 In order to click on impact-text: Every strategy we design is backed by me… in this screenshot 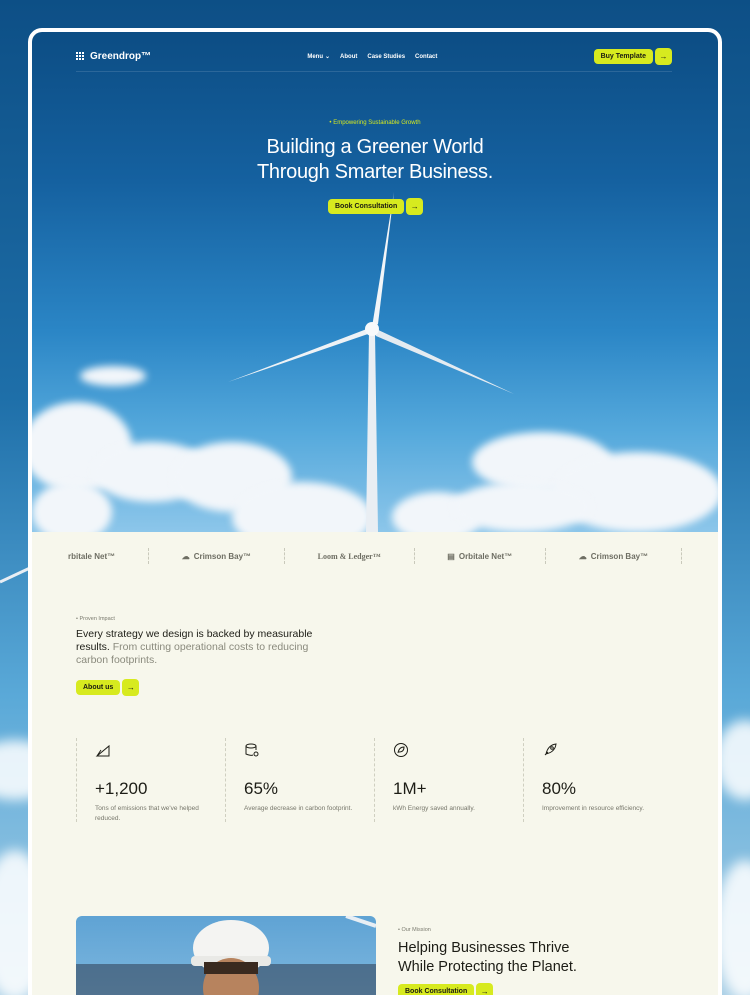, I will do `click(206, 647)`.